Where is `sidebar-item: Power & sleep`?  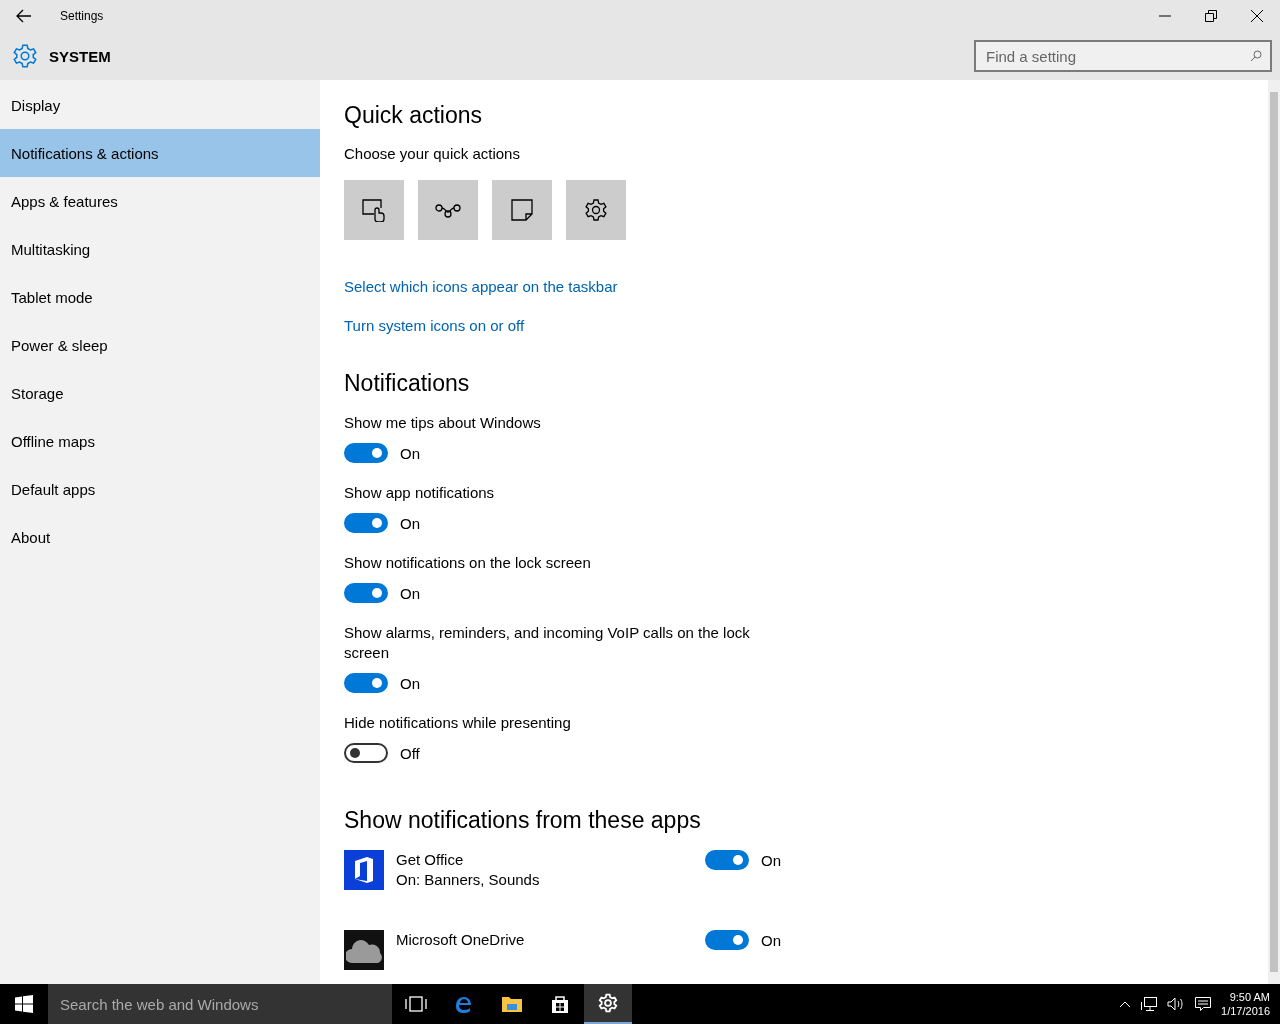 sidebar-item: Power & sleep is located at coordinates (160, 345).